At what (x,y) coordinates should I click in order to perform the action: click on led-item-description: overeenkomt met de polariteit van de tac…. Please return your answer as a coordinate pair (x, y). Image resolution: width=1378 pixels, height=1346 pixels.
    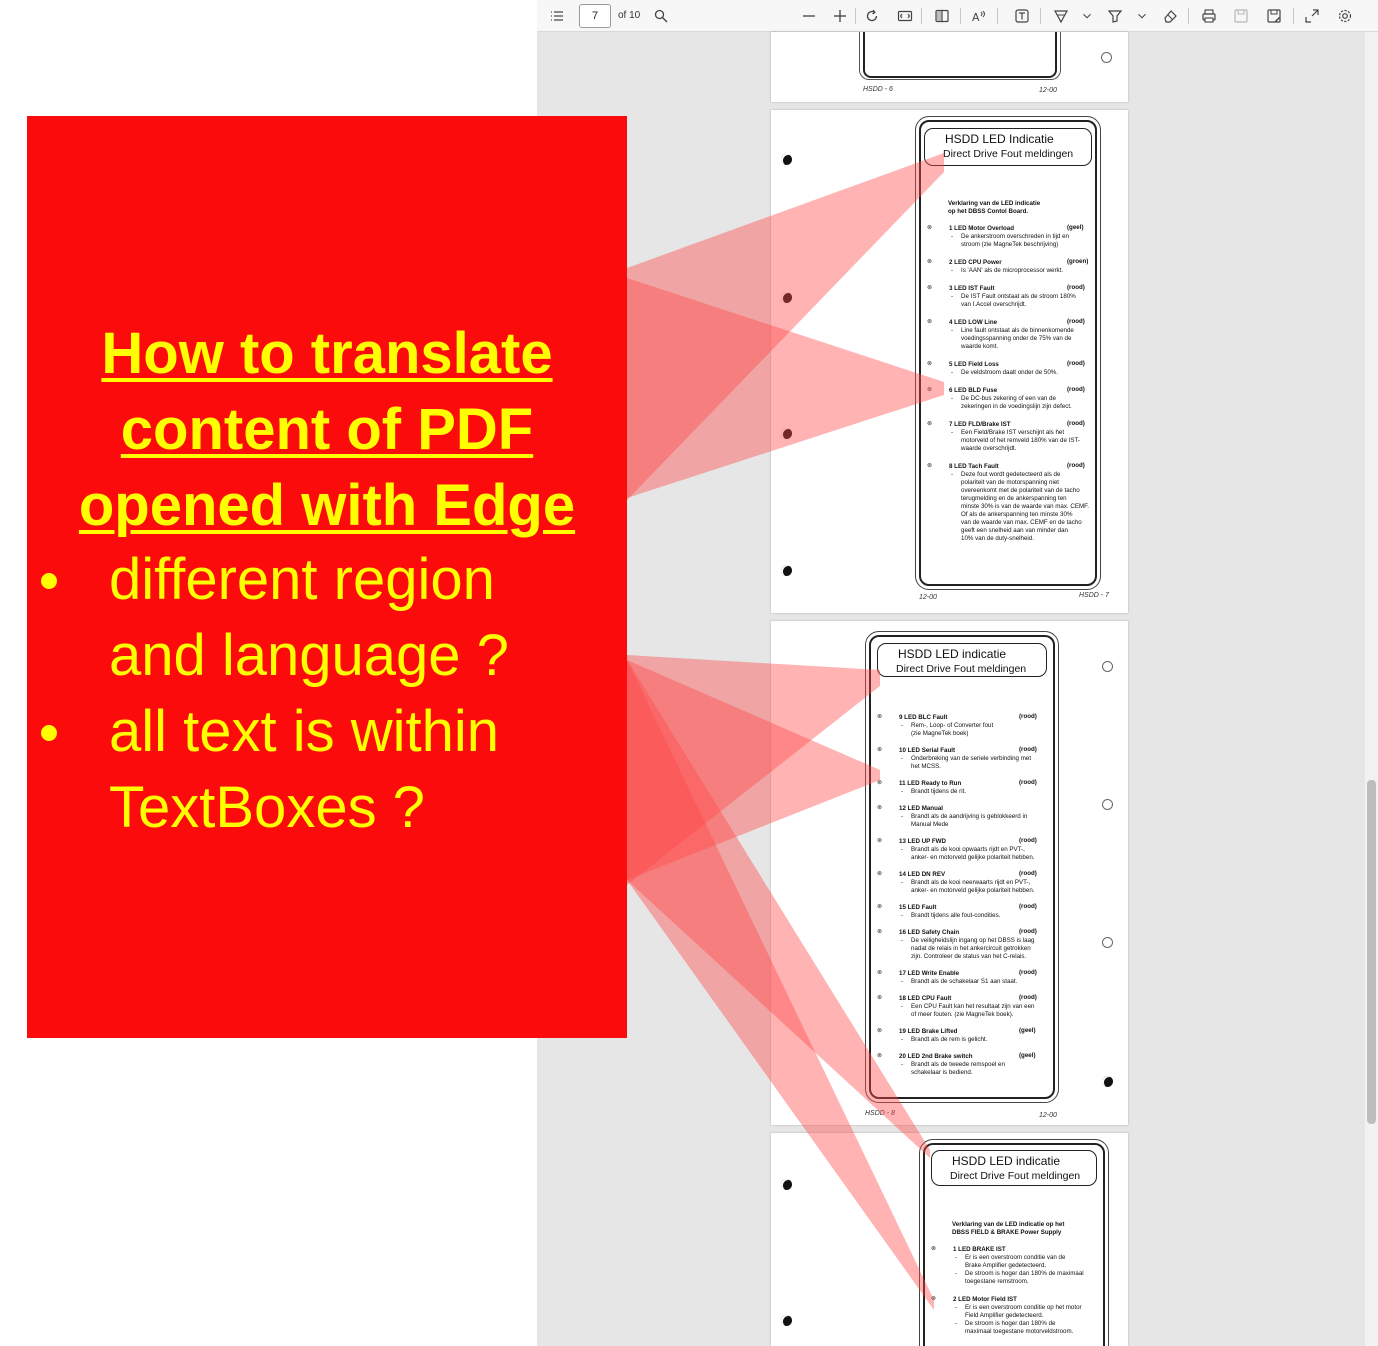
    Looking at the image, I should click on (1020, 490).